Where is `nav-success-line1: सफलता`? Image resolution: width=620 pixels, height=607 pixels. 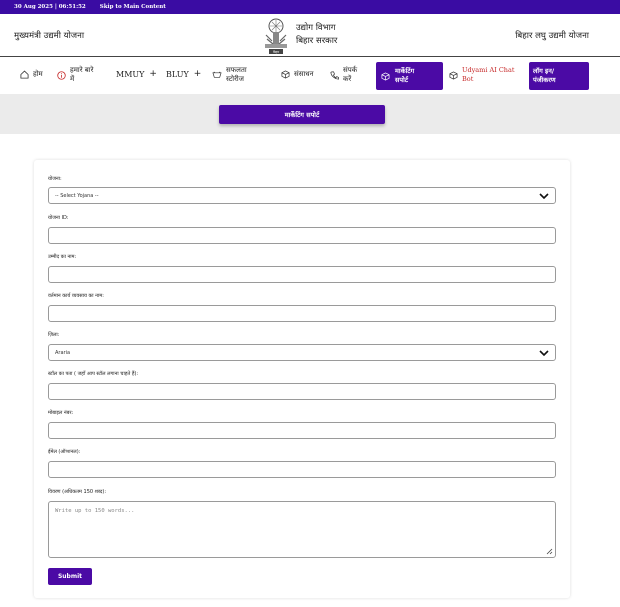
nav-success-line1: सफलता is located at coordinates (236, 70).